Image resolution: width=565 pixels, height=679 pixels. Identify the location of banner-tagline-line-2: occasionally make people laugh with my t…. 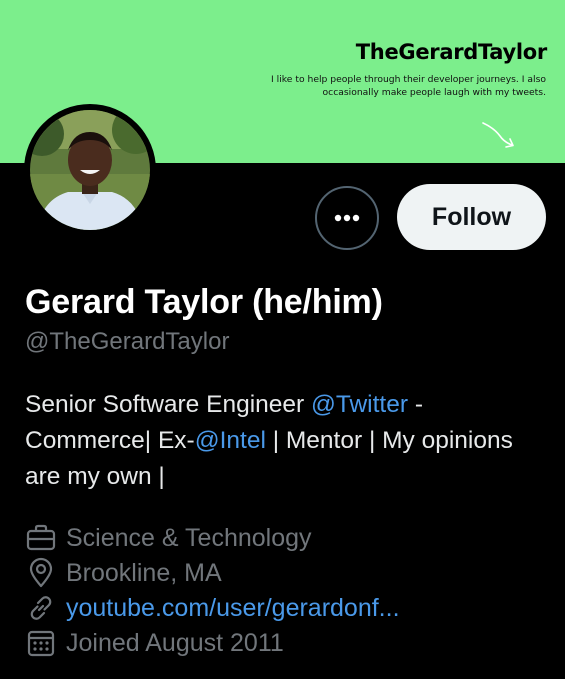
(434, 92).